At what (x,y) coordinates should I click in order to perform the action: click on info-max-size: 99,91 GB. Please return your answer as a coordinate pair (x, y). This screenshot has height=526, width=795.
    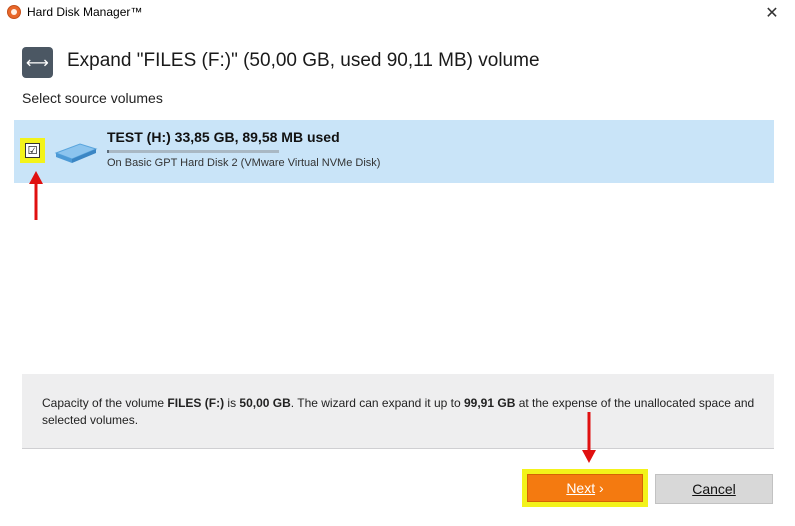
    Looking at the image, I should click on (490, 403).